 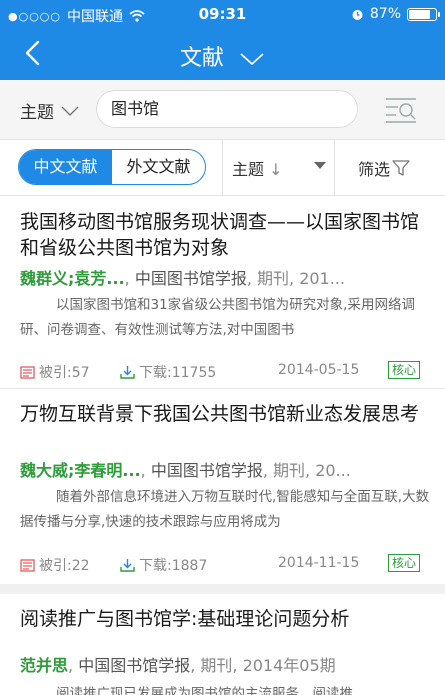 What do you see at coordinates (384, 168) in the screenshot?
I see `filter-button: 筛选` at bounding box center [384, 168].